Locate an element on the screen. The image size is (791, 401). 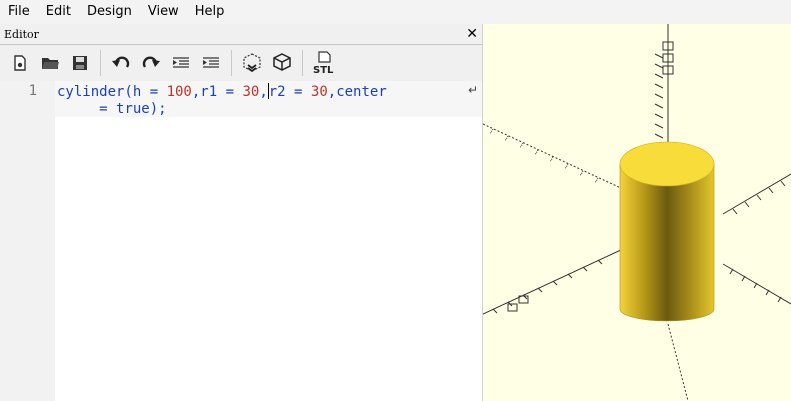
line-gutter: 1 is located at coordinates (27, 241).